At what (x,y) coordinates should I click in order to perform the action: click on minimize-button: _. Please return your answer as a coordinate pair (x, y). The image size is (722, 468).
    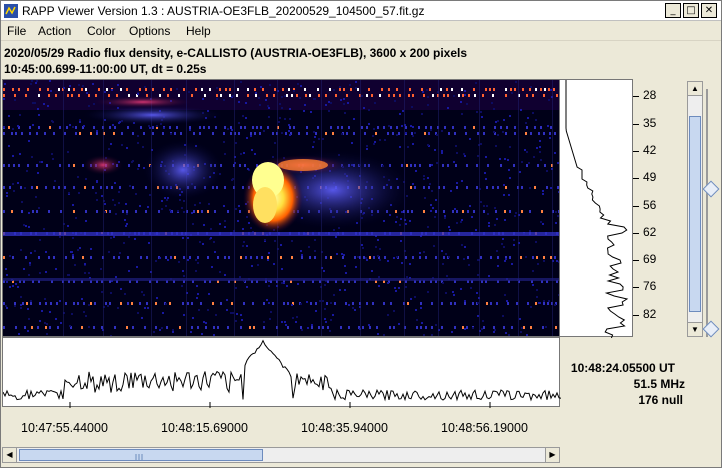
    Looking at the image, I should click on (673, 10).